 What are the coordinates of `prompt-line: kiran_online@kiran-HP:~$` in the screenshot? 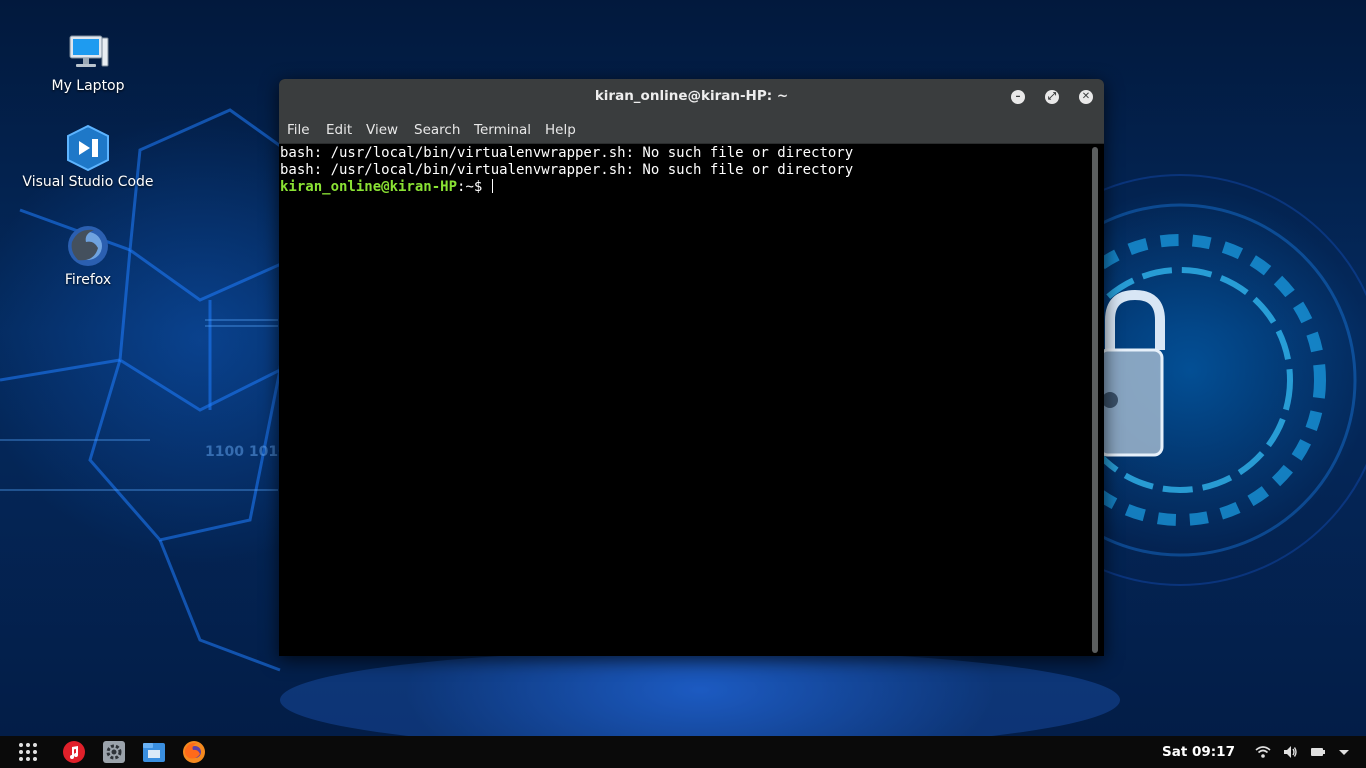 It's located at (386, 187).